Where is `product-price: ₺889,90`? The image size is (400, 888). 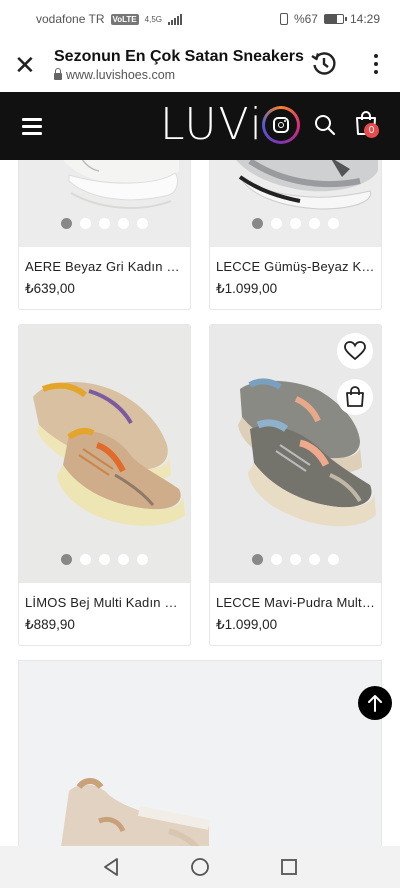
product-price: ₺889,90 is located at coordinates (50, 624).